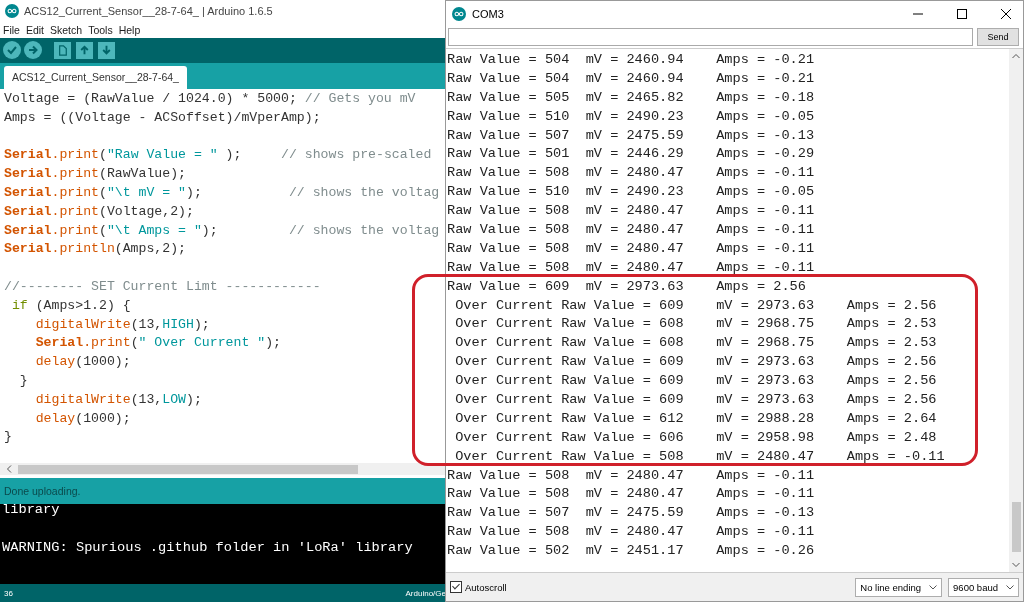 The image size is (1024, 602). Describe the element at coordinates (425, 593) in the screenshot. I see `board-name: Arduino/Ge` at that location.